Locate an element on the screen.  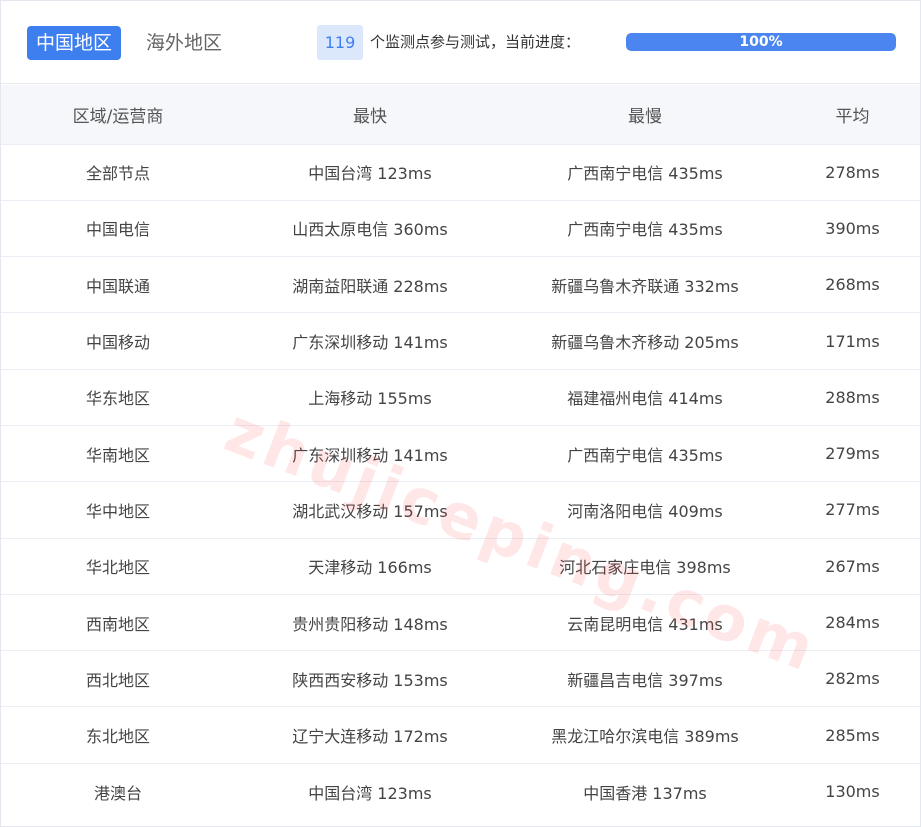
table-row: 华东地区 上海移动 155ms 福建福州电信 414ms 288ms is located at coordinates (460, 397).